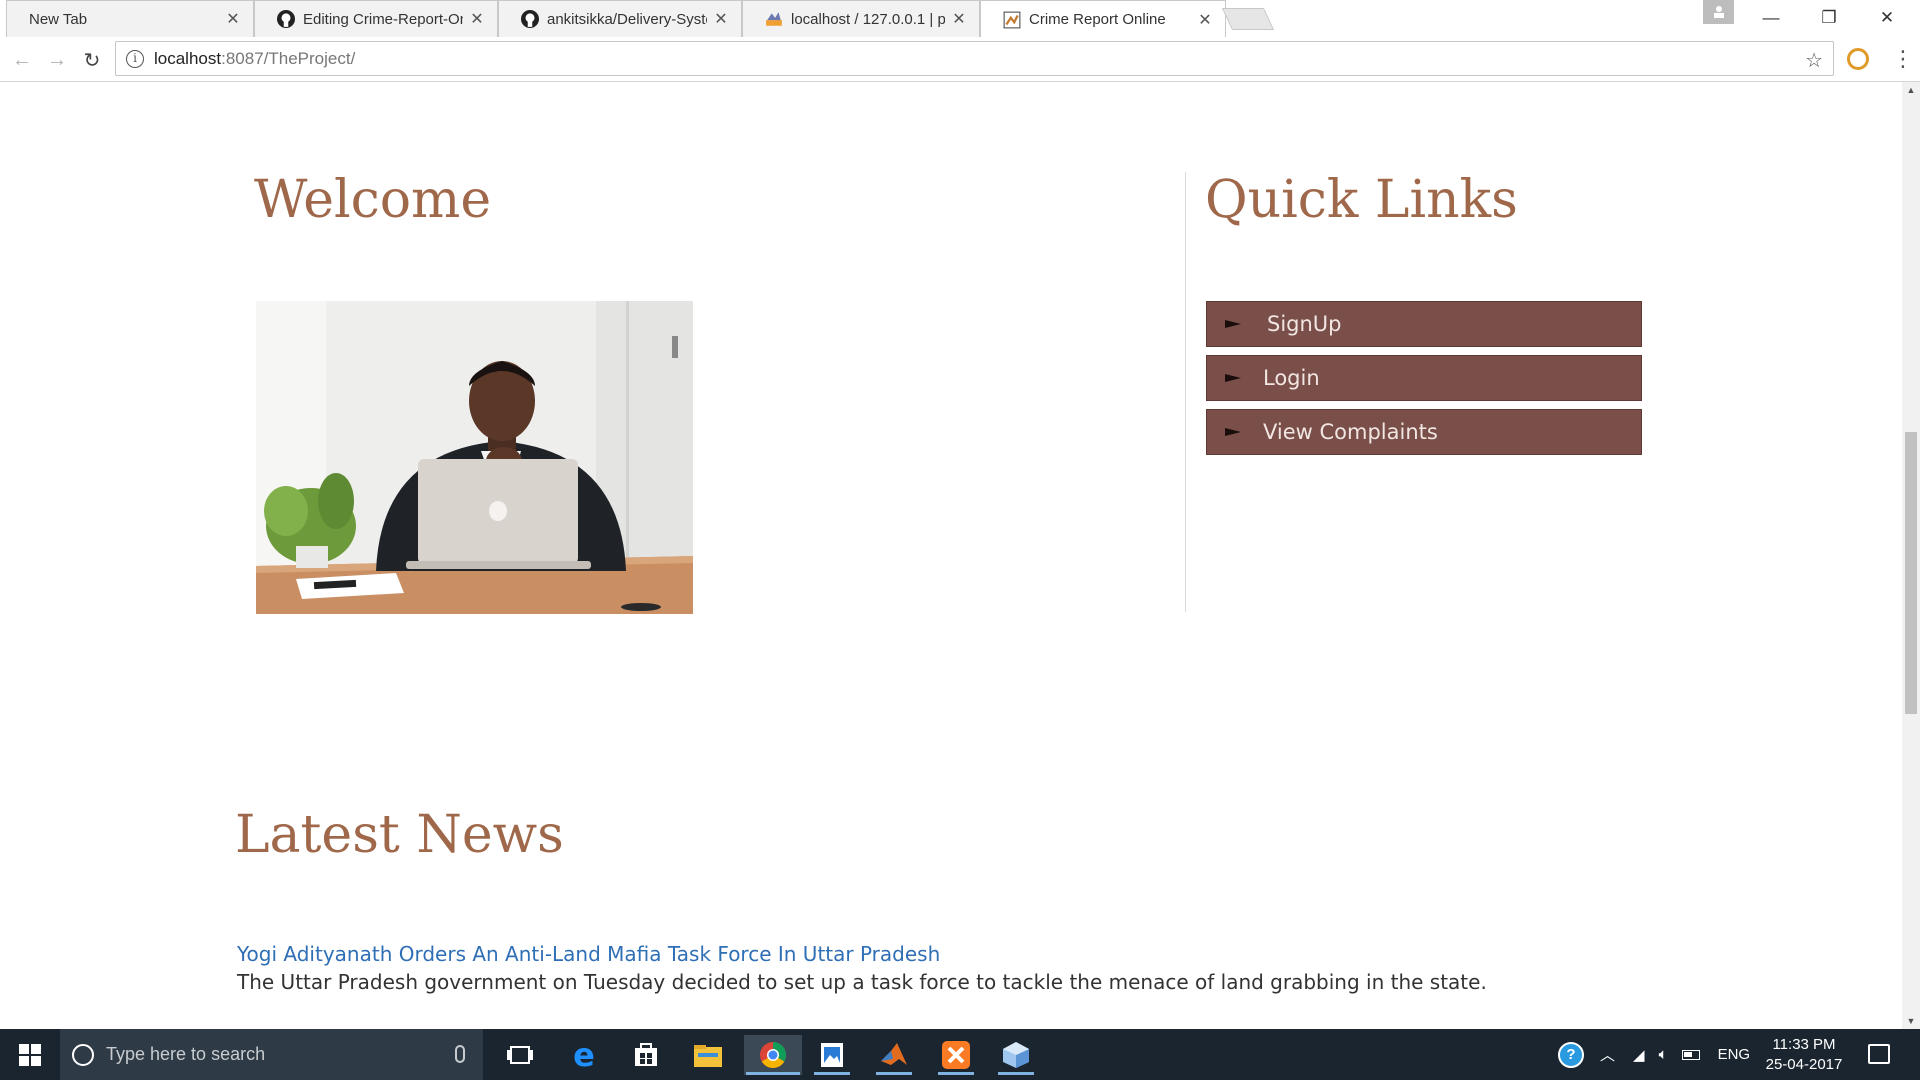 Image resolution: width=1920 pixels, height=1080 pixels. I want to click on new-tab-button, so click(1248, 19).